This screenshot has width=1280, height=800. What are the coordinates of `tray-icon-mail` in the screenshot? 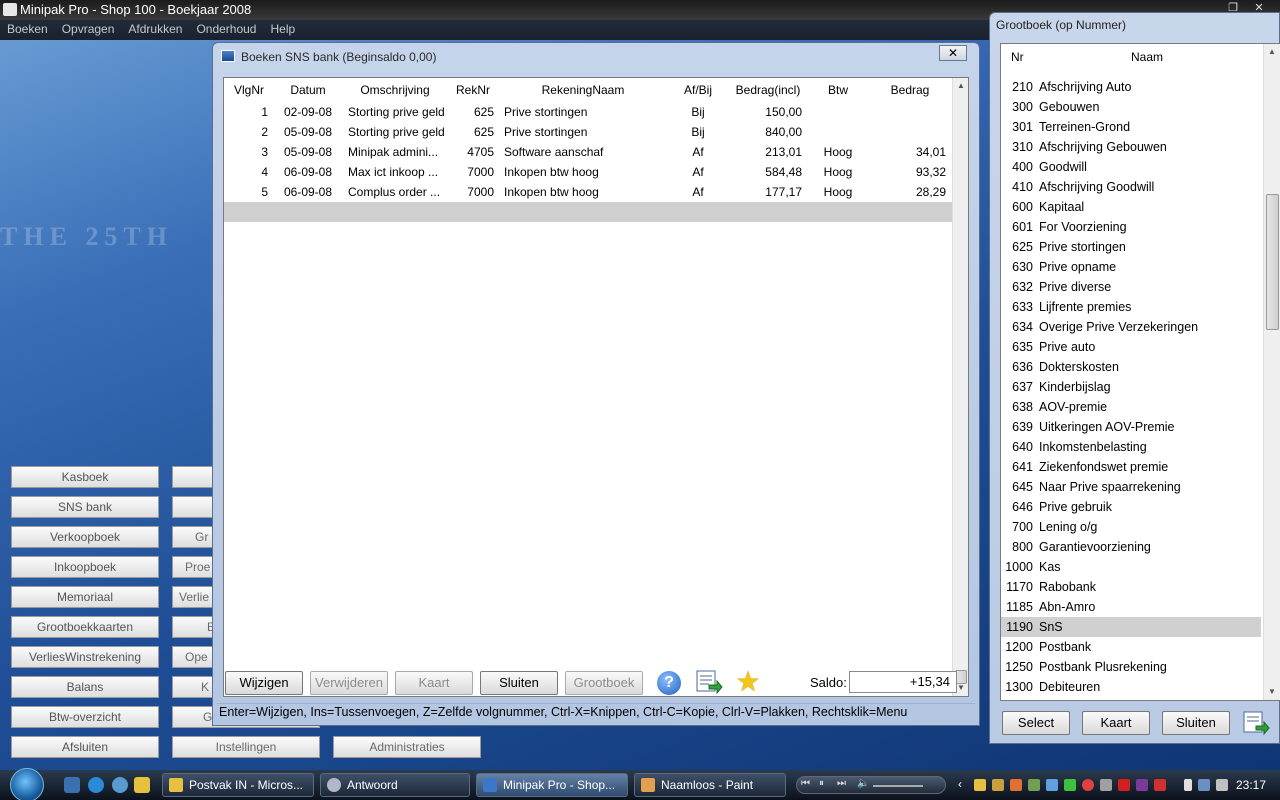 It's located at (980, 785).